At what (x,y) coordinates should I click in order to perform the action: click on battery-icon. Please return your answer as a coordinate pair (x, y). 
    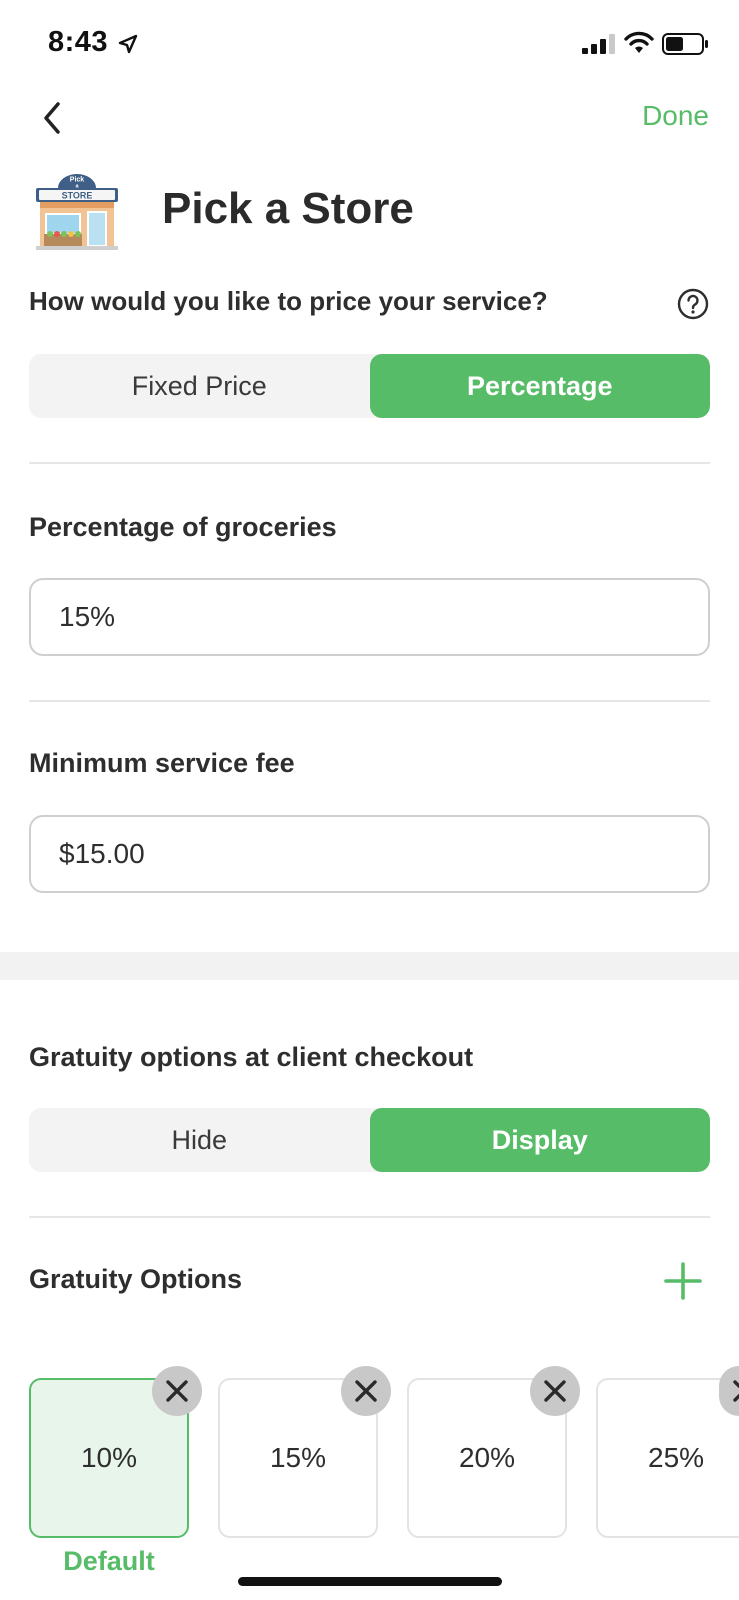
    Looking at the image, I should click on (685, 44).